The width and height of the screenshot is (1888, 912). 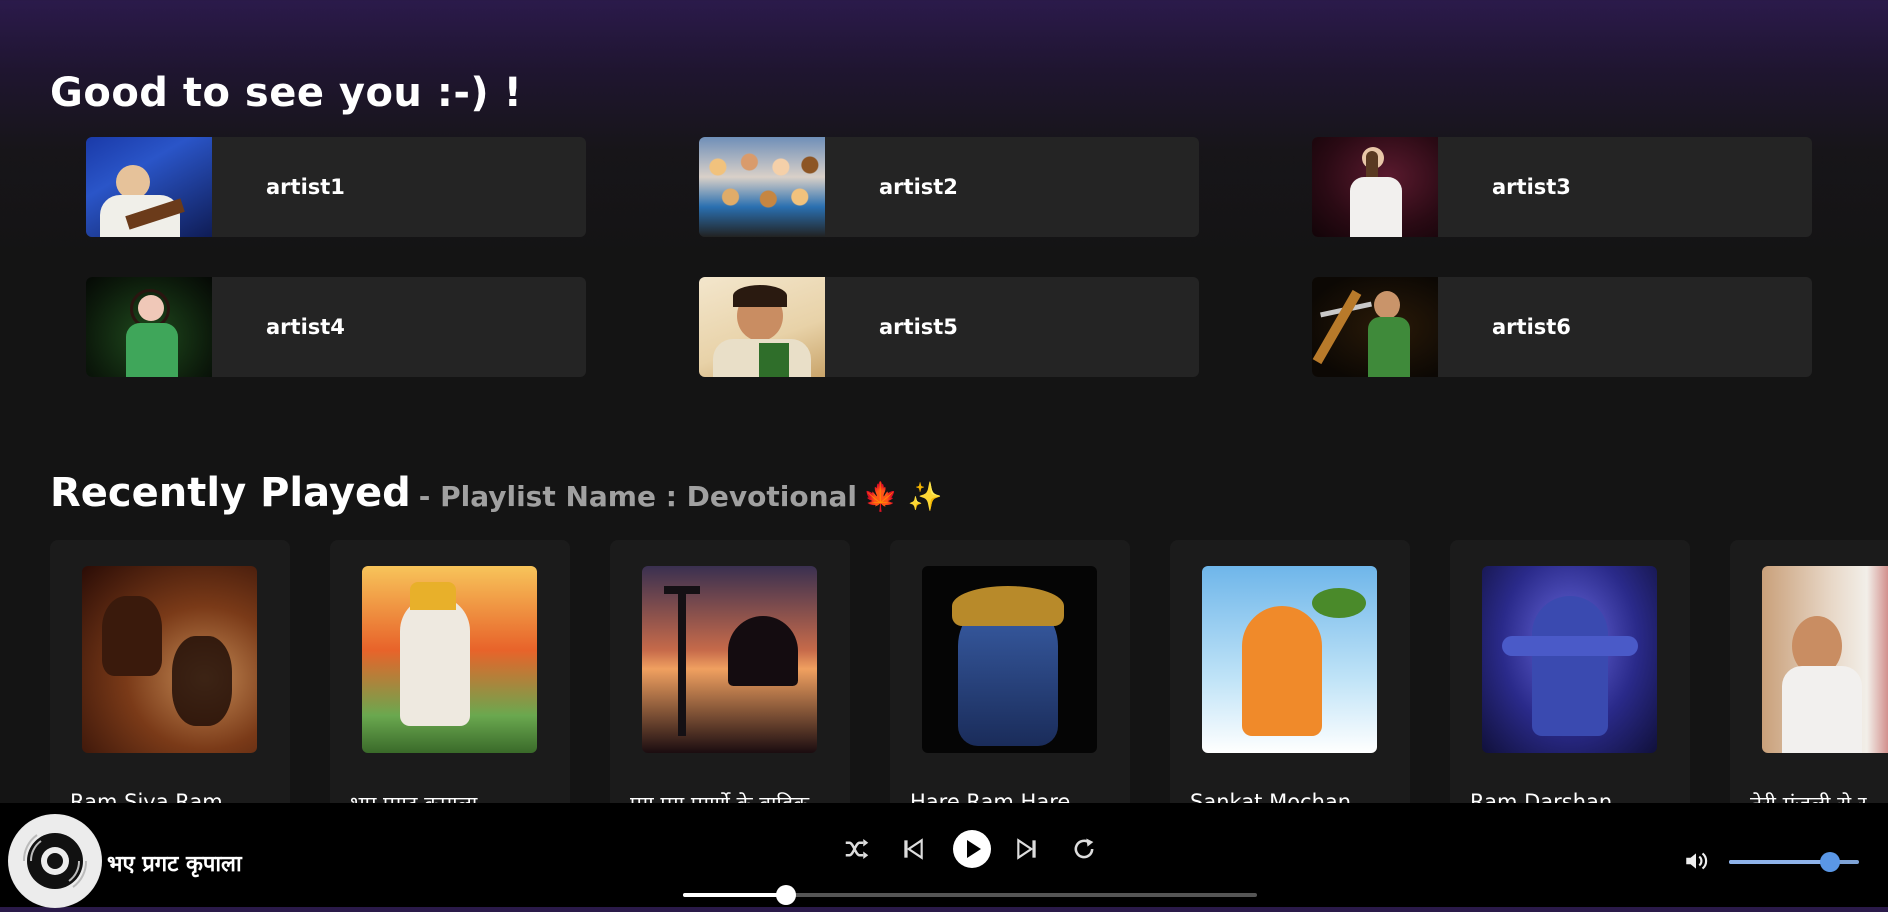 I want to click on repeat-button, so click(x=1084, y=849).